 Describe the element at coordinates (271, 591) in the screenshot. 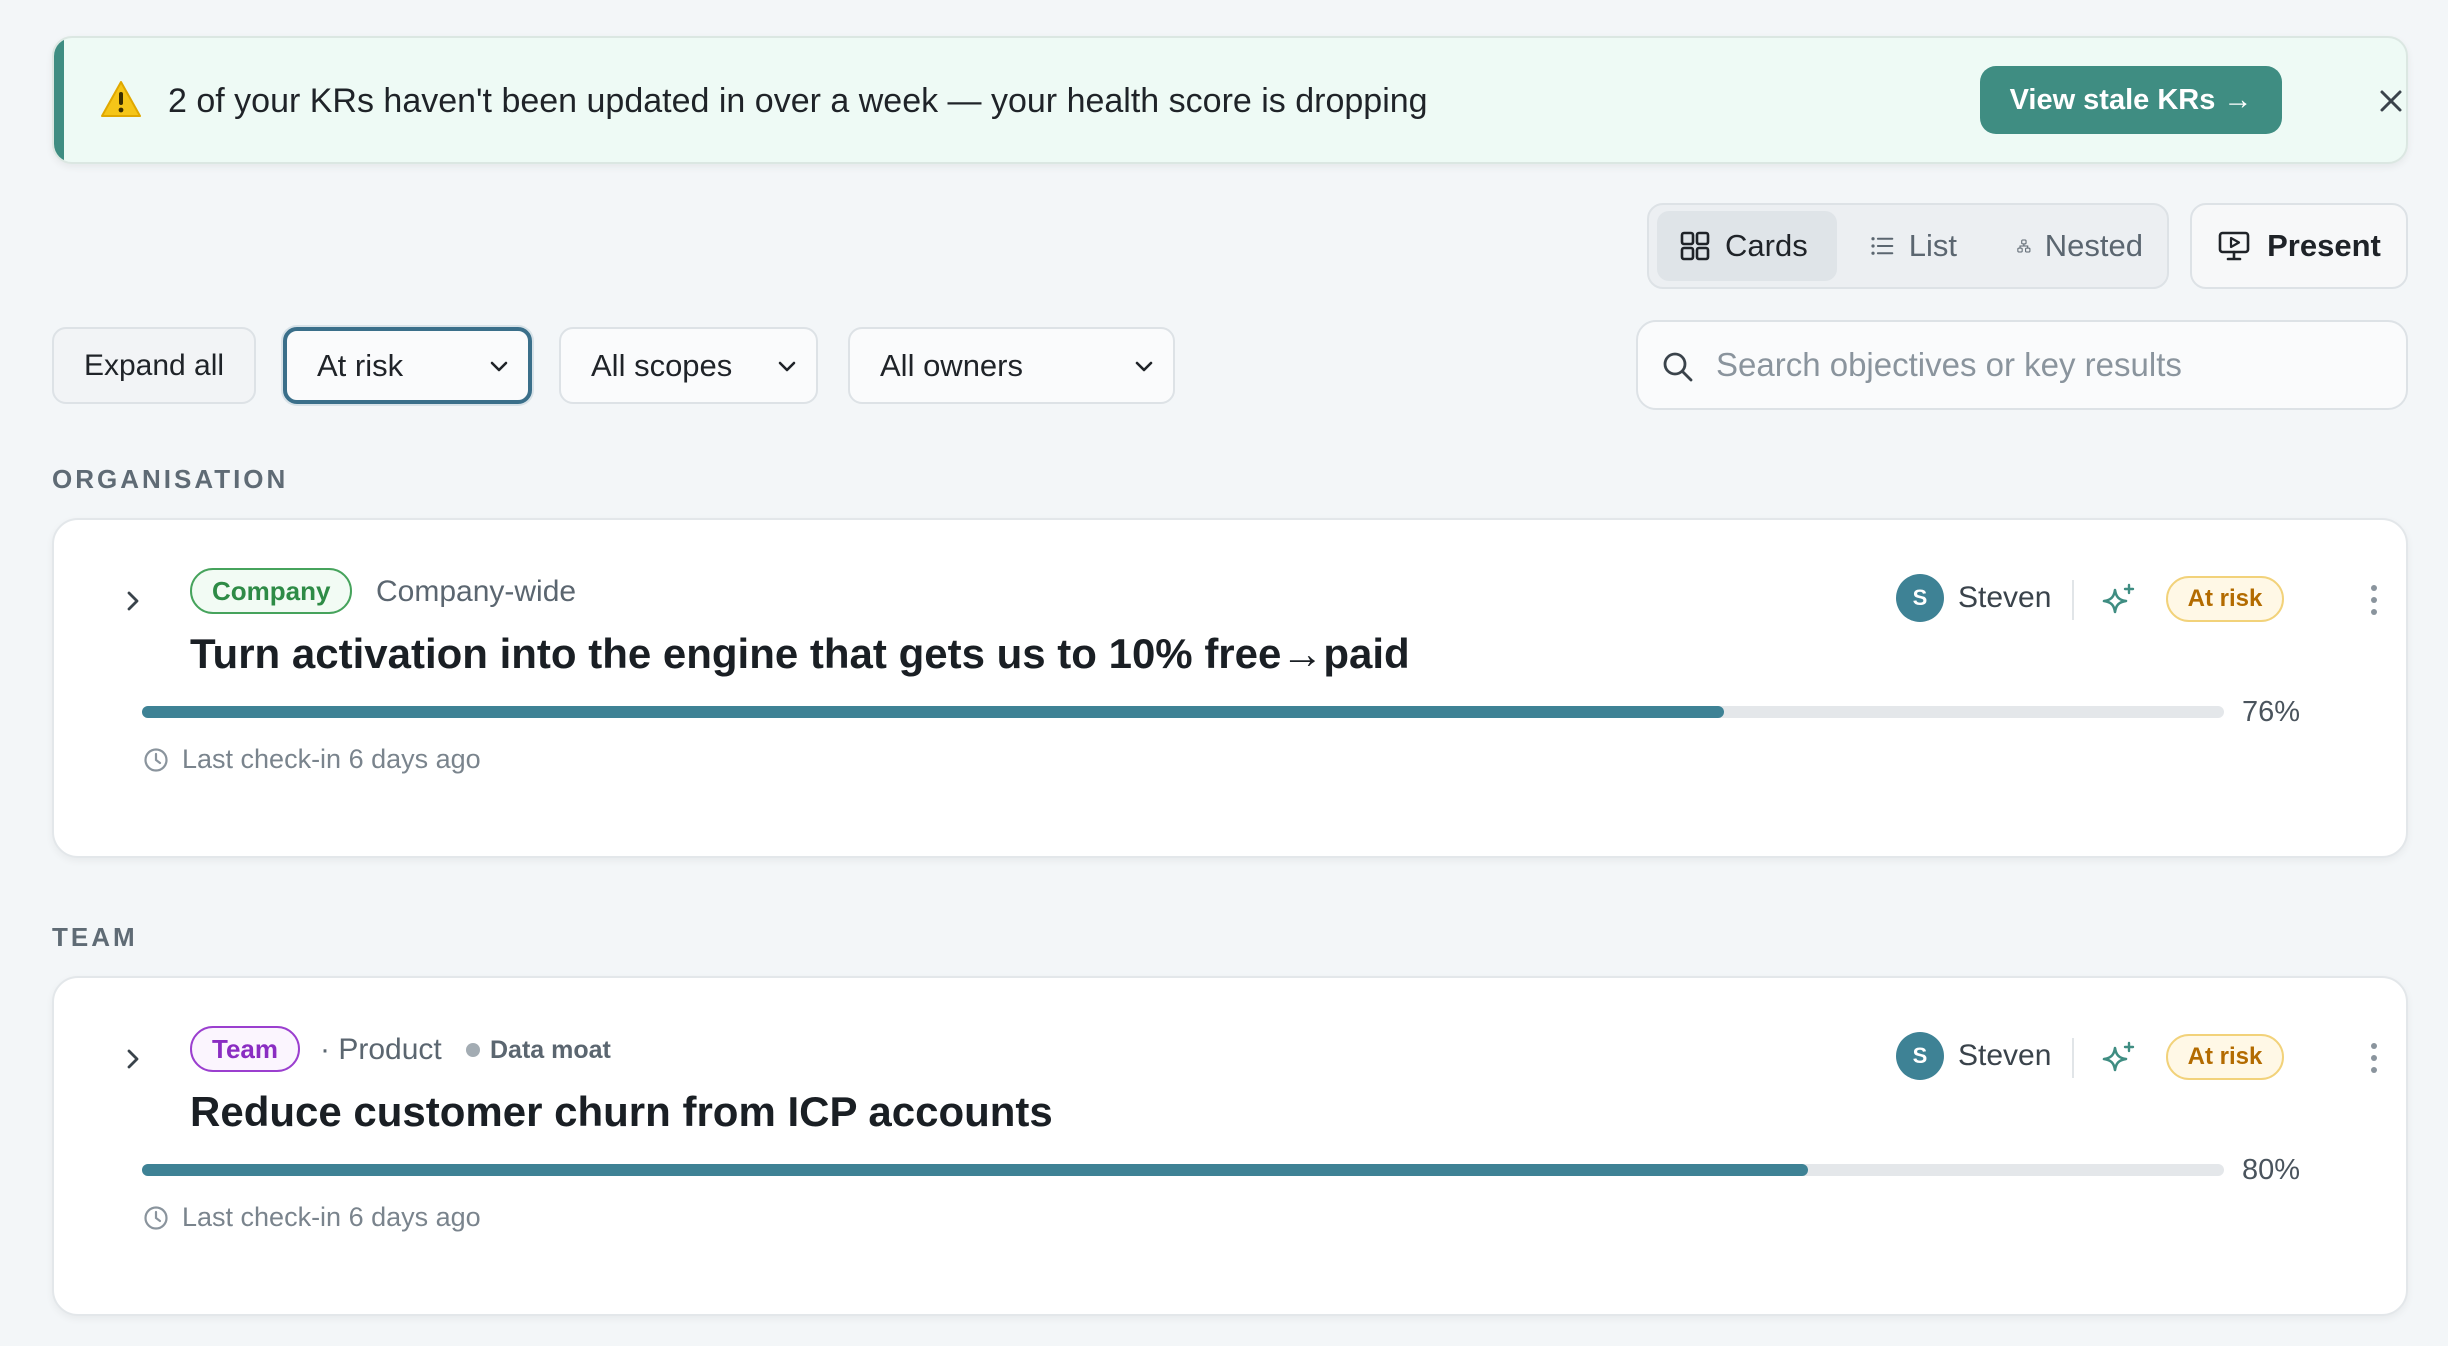

I see `company-tag: Company` at that location.